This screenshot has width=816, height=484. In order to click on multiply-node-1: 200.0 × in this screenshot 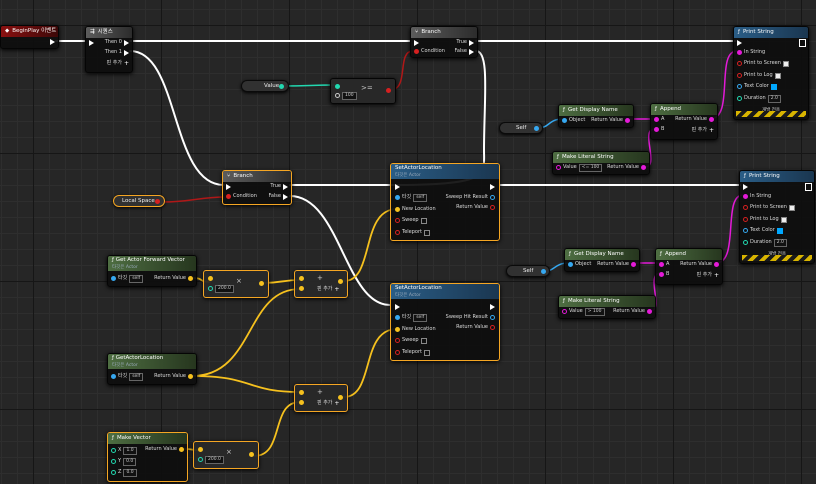, I will do `click(236, 284)`.